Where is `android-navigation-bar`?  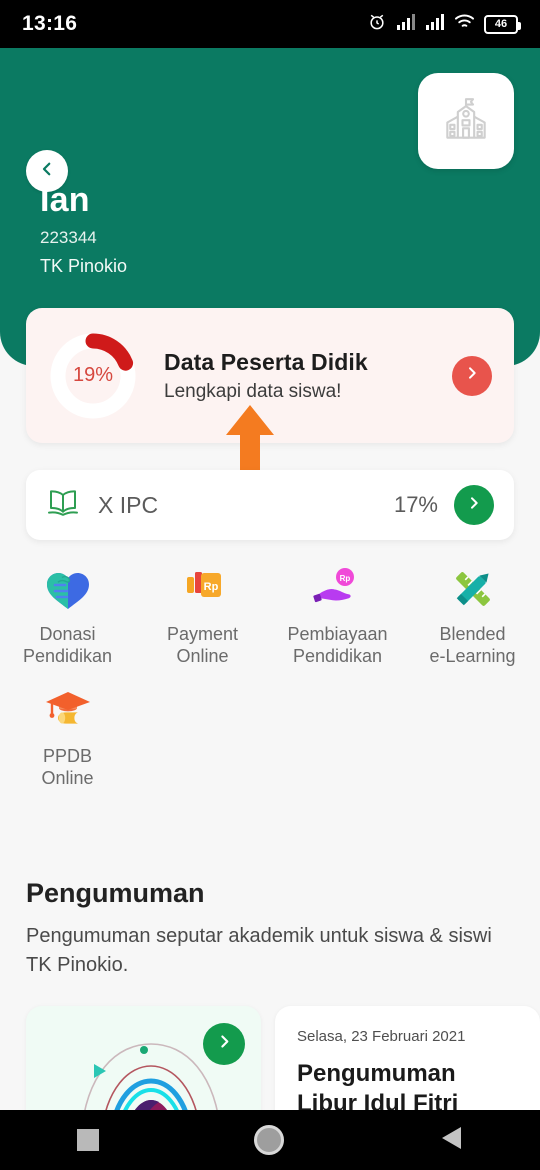
android-navigation-bar is located at coordinates (270, 1140).